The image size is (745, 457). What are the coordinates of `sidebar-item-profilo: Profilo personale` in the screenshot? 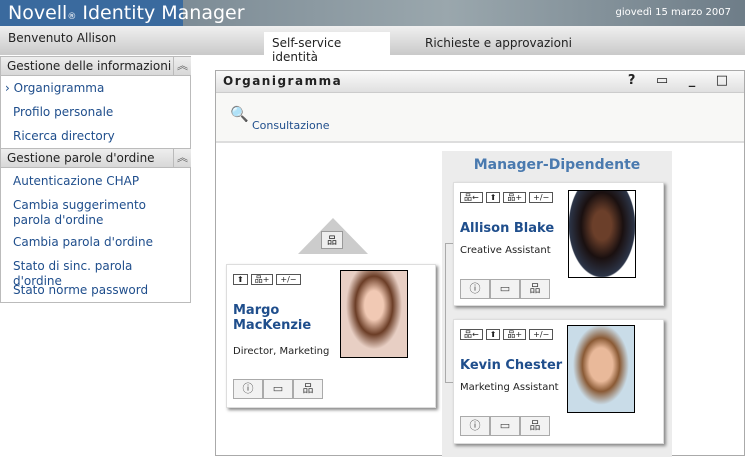 It's located at (98, 112).